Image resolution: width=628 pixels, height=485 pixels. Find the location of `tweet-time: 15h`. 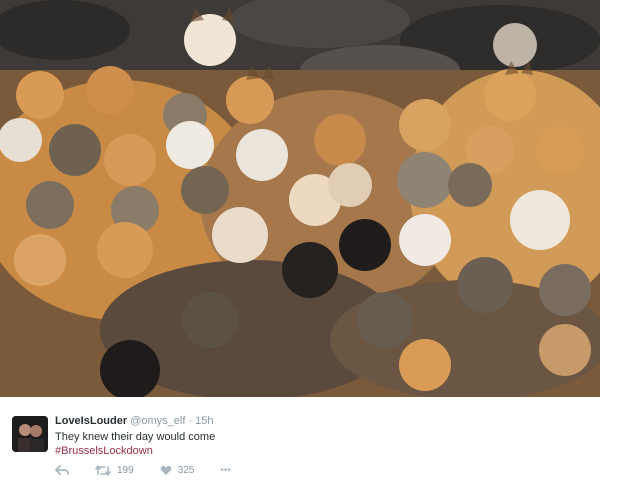

tweet-time: 15h is located at coordinates (204, 421).